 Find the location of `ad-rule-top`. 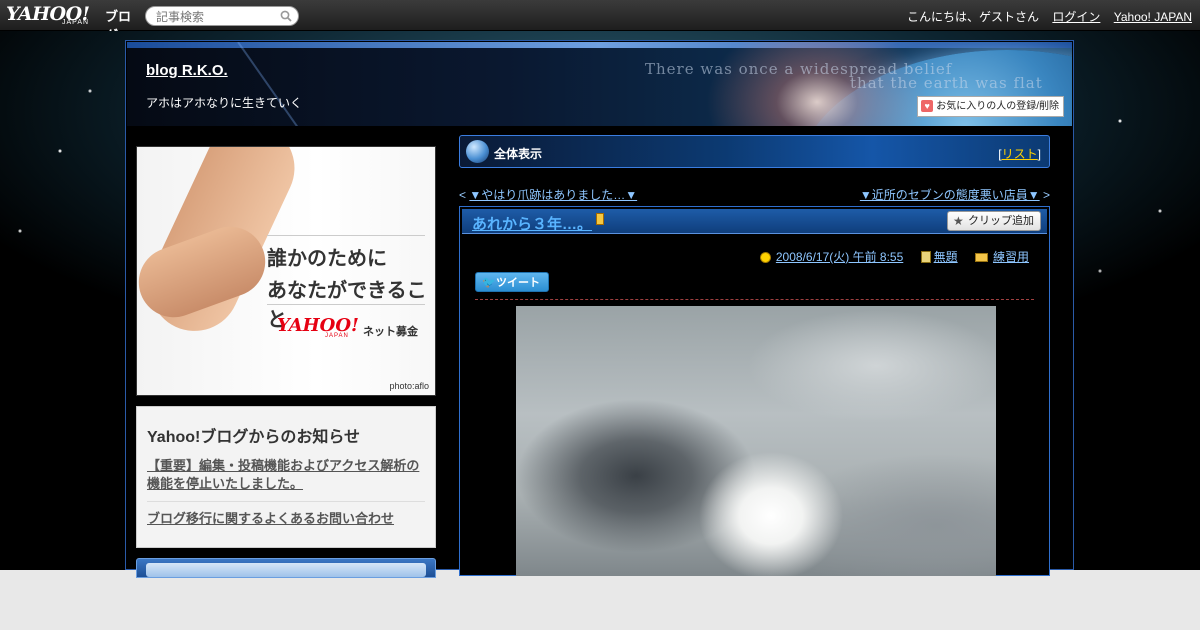

ad-rule-top is located at coordinates (346, 235).